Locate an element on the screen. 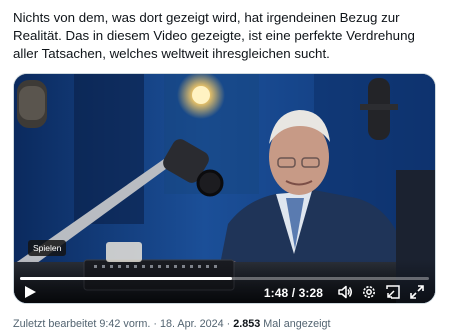 The image size is (454, 333). views-label: Mal angezeigt is located at coordinates (295, 324).